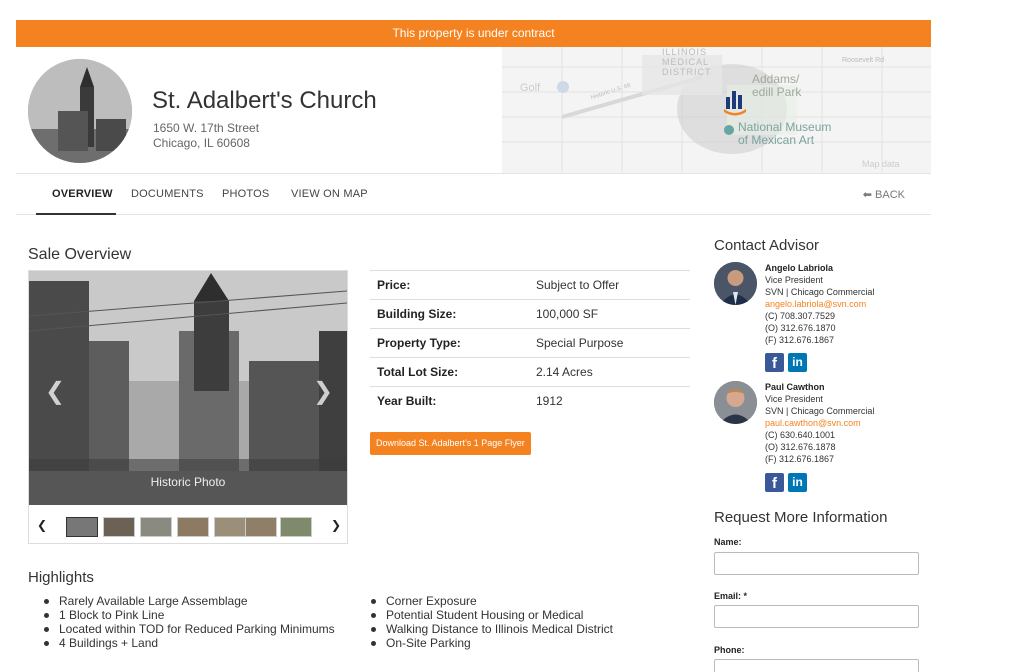 This screenshot has height=672, width=1023. I want to click on property-photo-avatar, so click(80, 111).